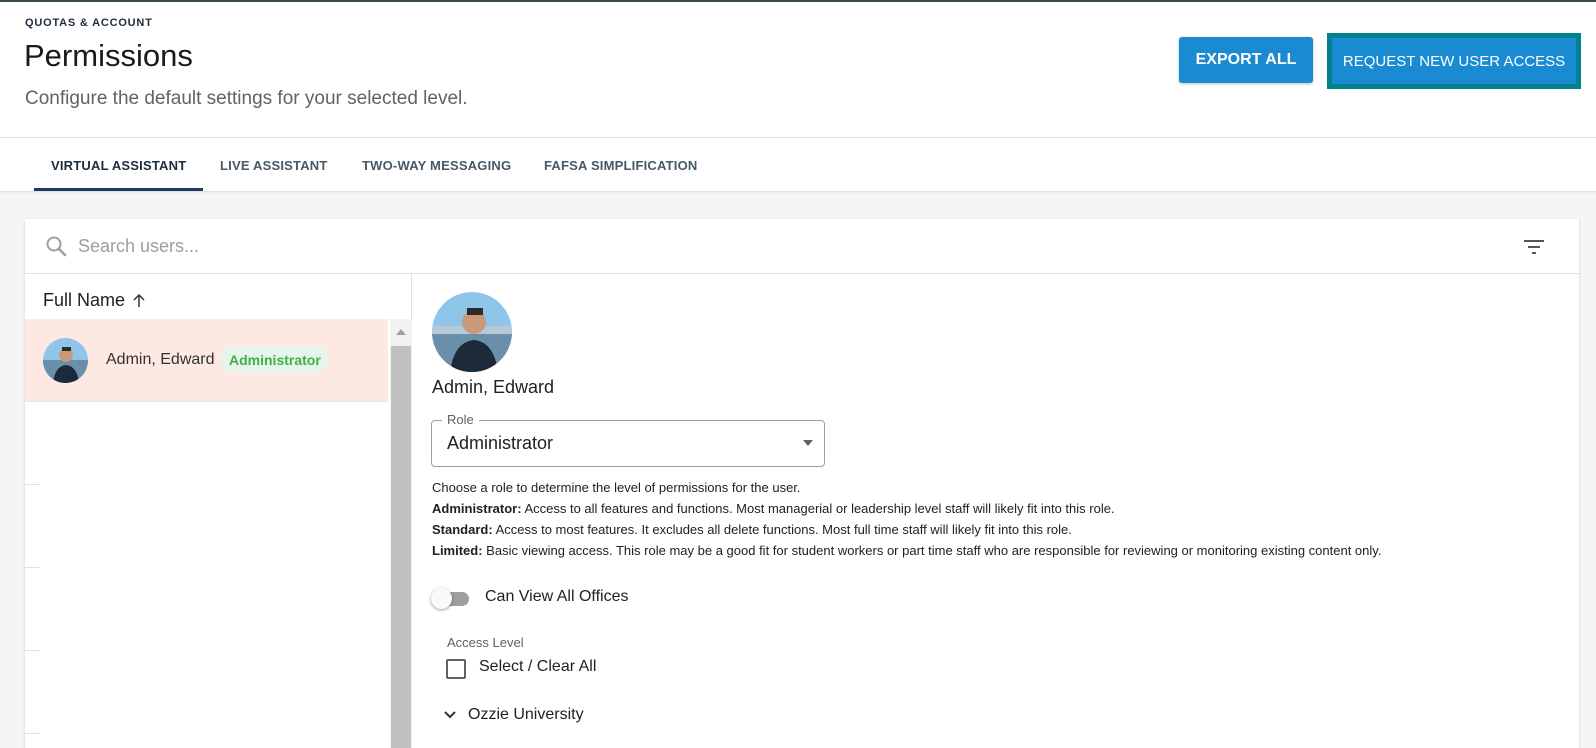  I want to click on select-all-checkbox, so click(456, 669).